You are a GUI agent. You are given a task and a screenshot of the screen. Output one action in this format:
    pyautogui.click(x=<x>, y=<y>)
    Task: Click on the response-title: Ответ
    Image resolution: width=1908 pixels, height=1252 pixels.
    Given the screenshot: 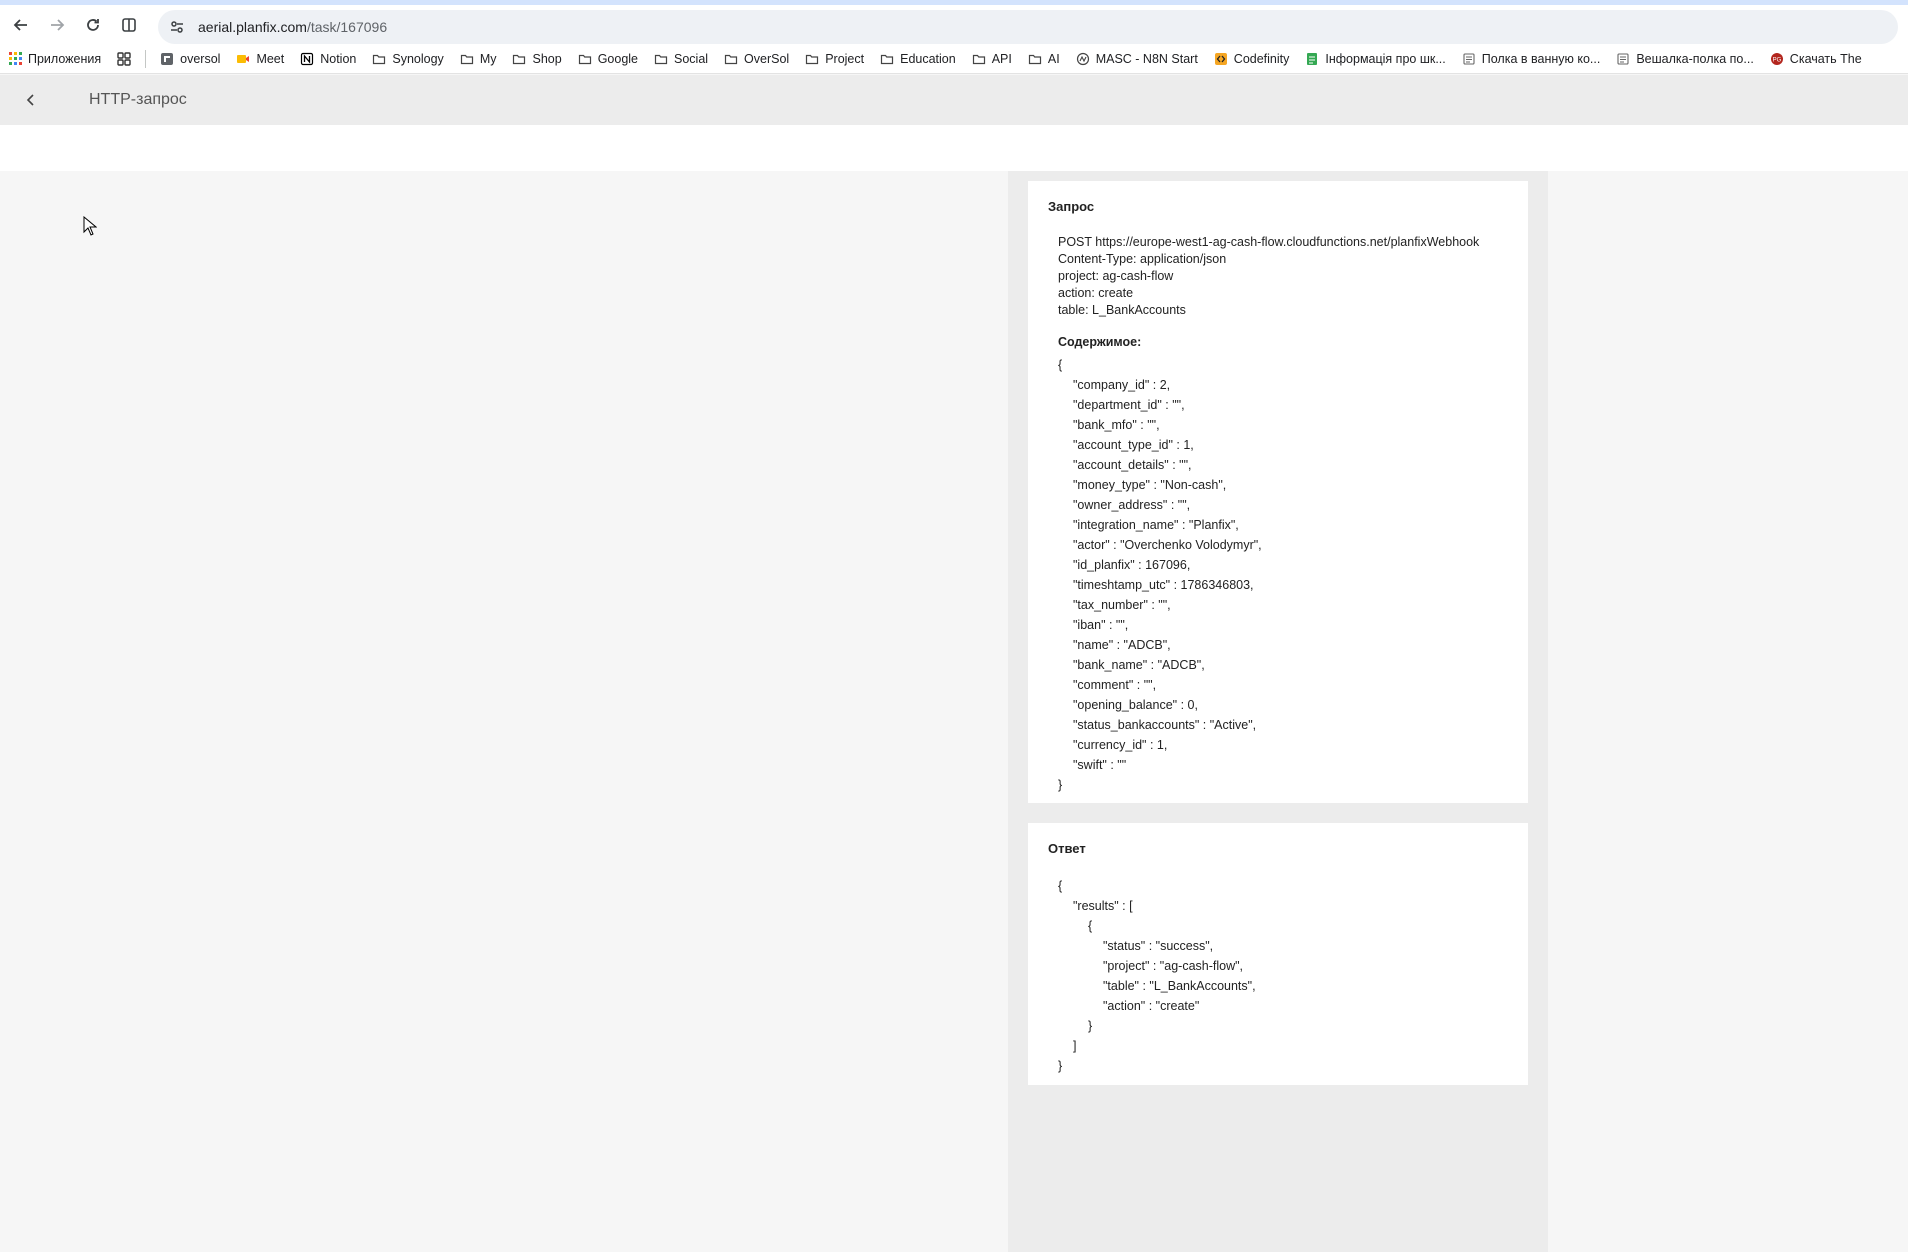 What is the action you would take?
    pyautogui.click(x=1067, y=848)
    